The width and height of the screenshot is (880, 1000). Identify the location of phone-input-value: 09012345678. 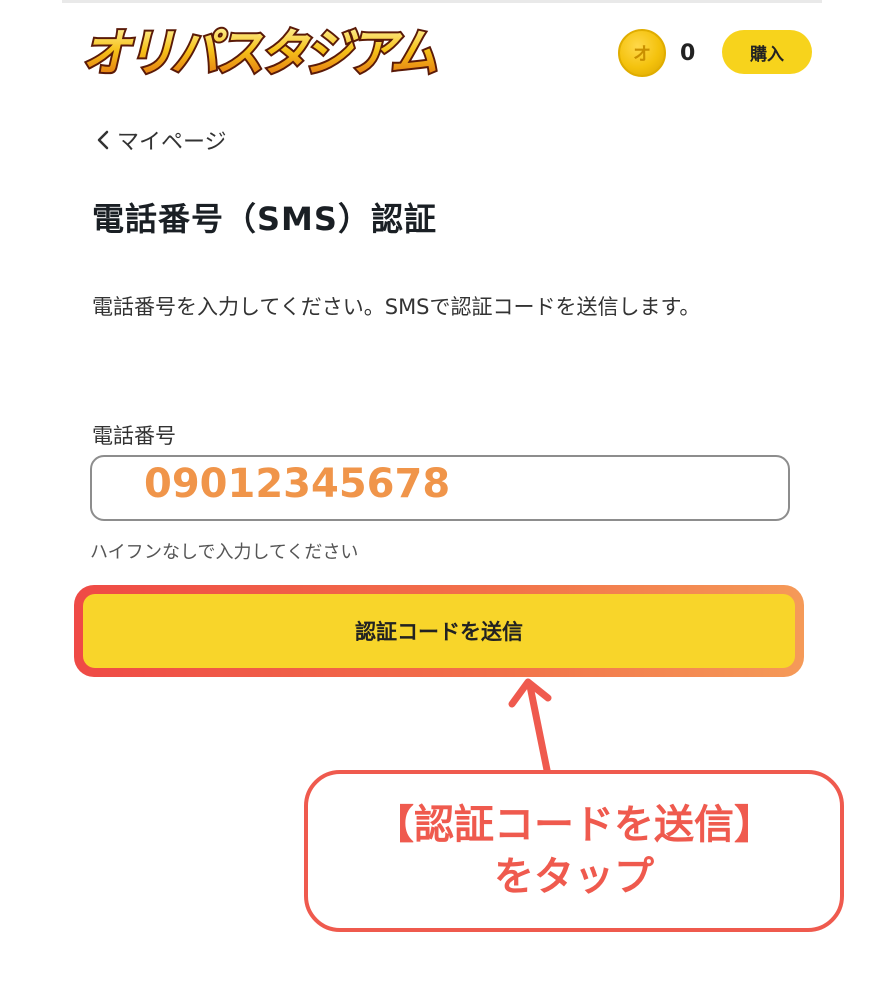
(297, 484).